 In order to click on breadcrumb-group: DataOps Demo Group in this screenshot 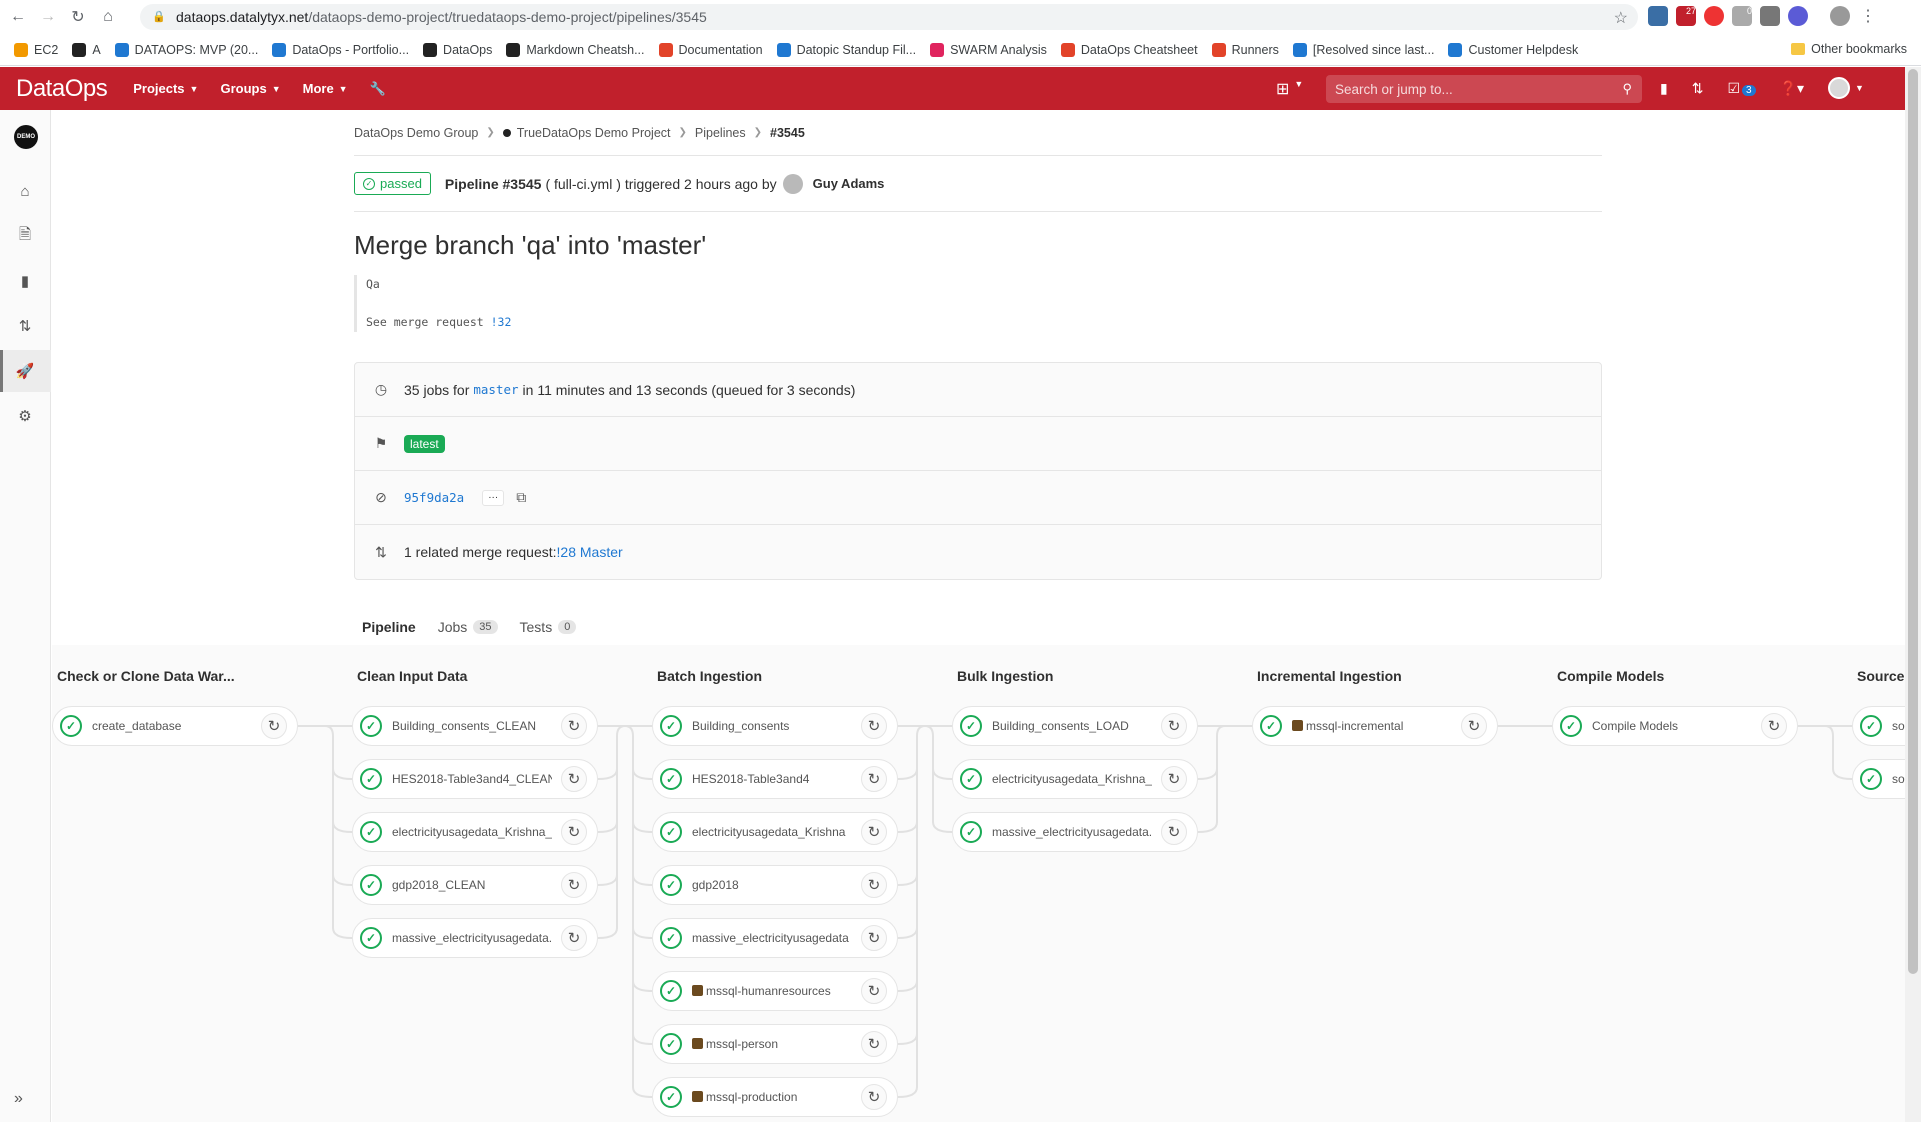, I will do `click(416, 133)`.